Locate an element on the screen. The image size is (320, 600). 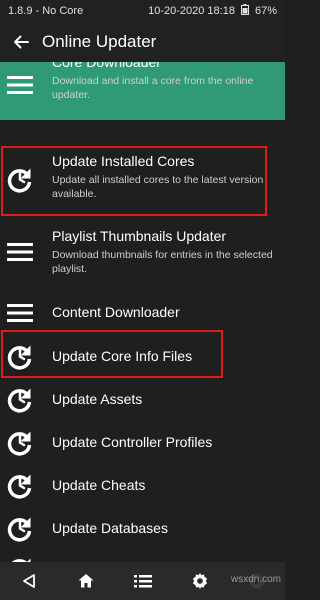
menu-item-update-controller-profiles: Update Controller Profiles is located at coordinates (142, 442).